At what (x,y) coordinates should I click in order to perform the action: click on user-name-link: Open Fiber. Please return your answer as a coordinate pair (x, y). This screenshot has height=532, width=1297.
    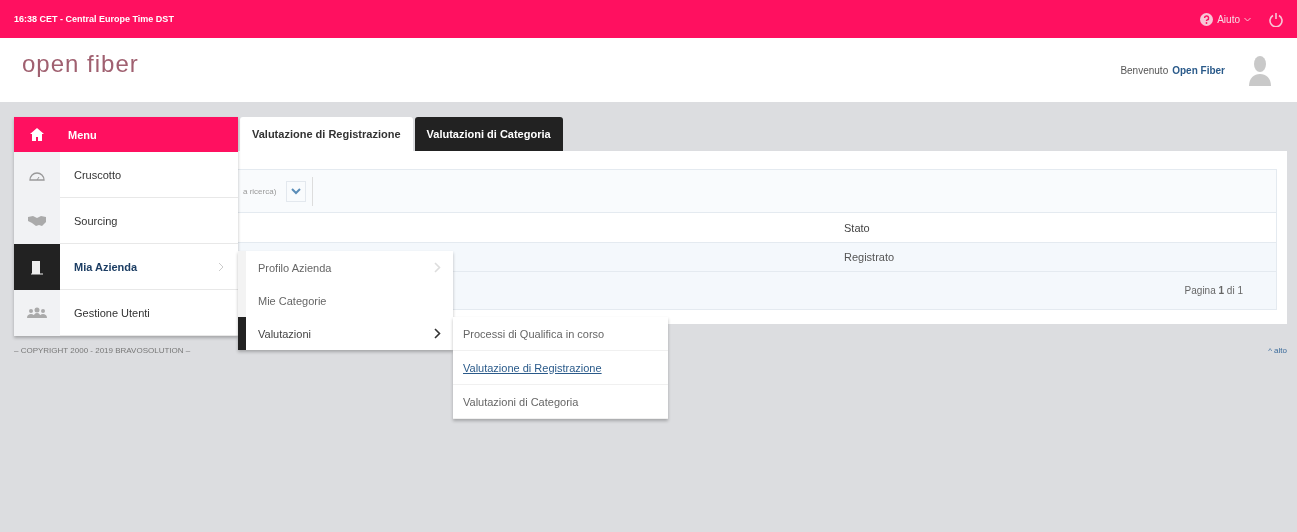
    Looking at the image, I should click on (1198, 70).